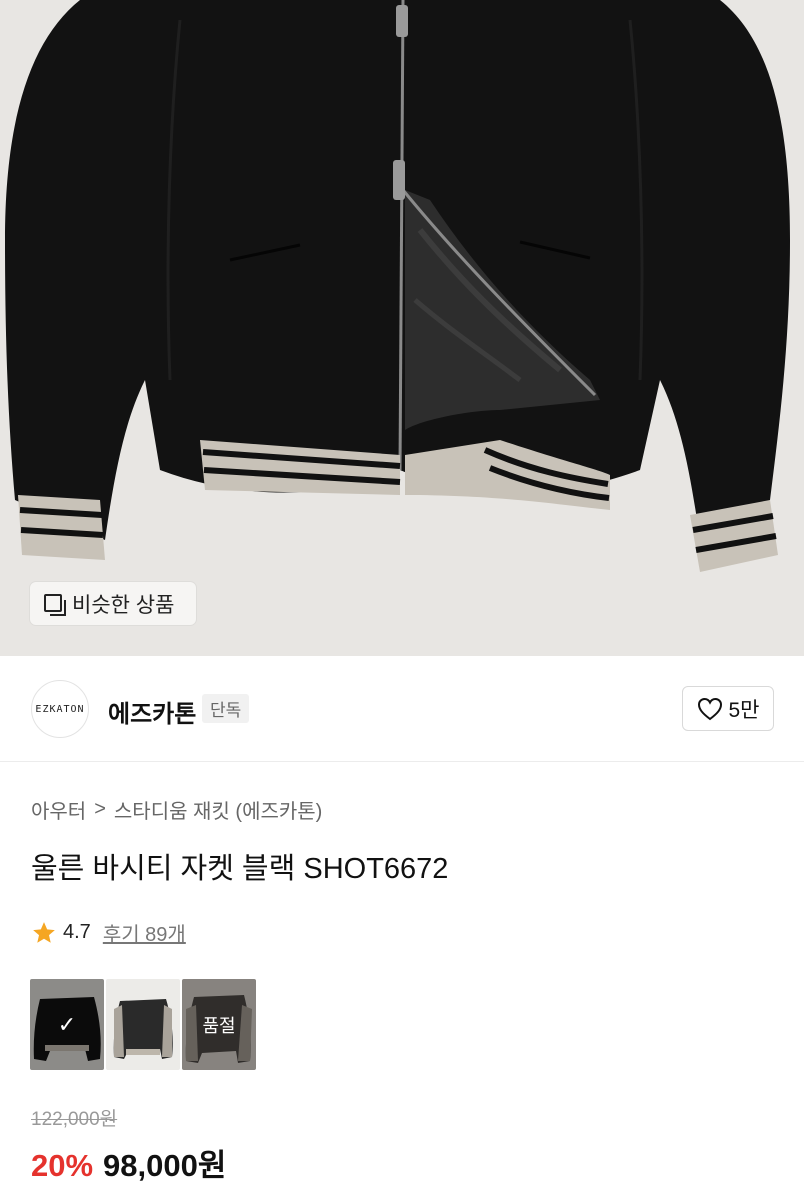 The width and height of the screenshot is (804, 1200). I want to click on exclusive-badge: 단독, so click(226, 708).